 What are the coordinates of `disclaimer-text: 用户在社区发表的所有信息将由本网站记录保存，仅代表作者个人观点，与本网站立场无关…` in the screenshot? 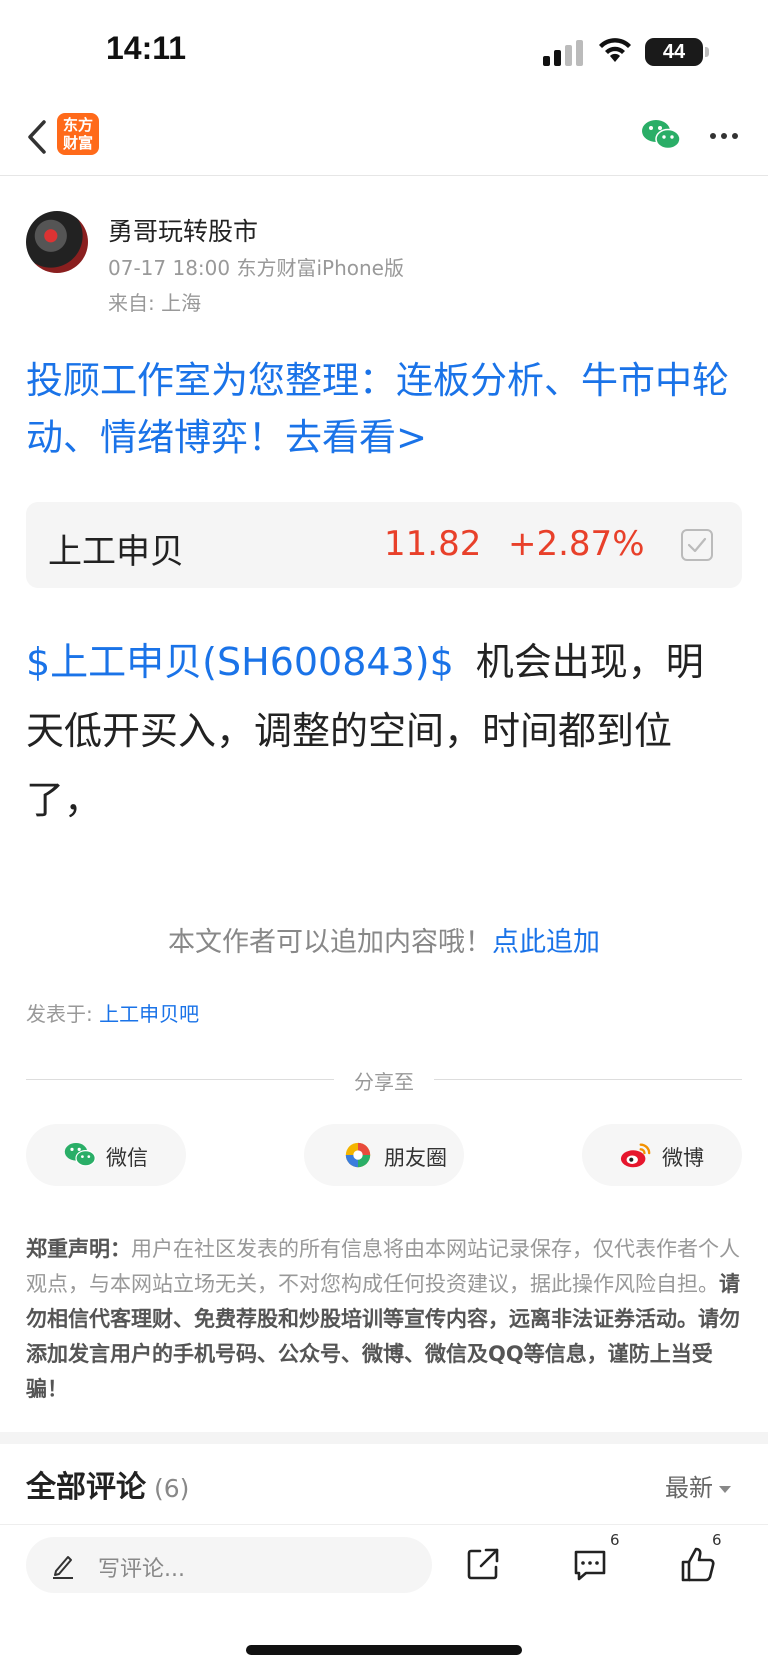 It's located at (383, 1266).